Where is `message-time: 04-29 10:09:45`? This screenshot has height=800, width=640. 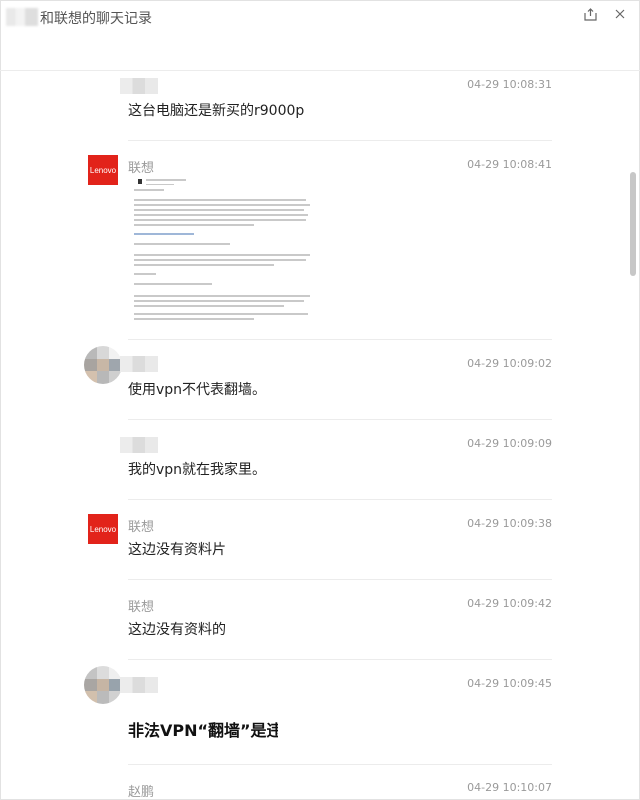
message-time: 04-29 10:09:45 is located at coordinates (509, 683).